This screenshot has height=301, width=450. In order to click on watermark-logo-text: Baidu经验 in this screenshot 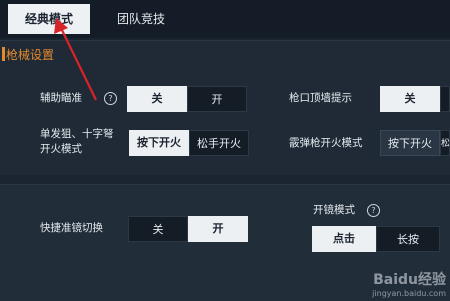, I will do `click(409, 280)`.